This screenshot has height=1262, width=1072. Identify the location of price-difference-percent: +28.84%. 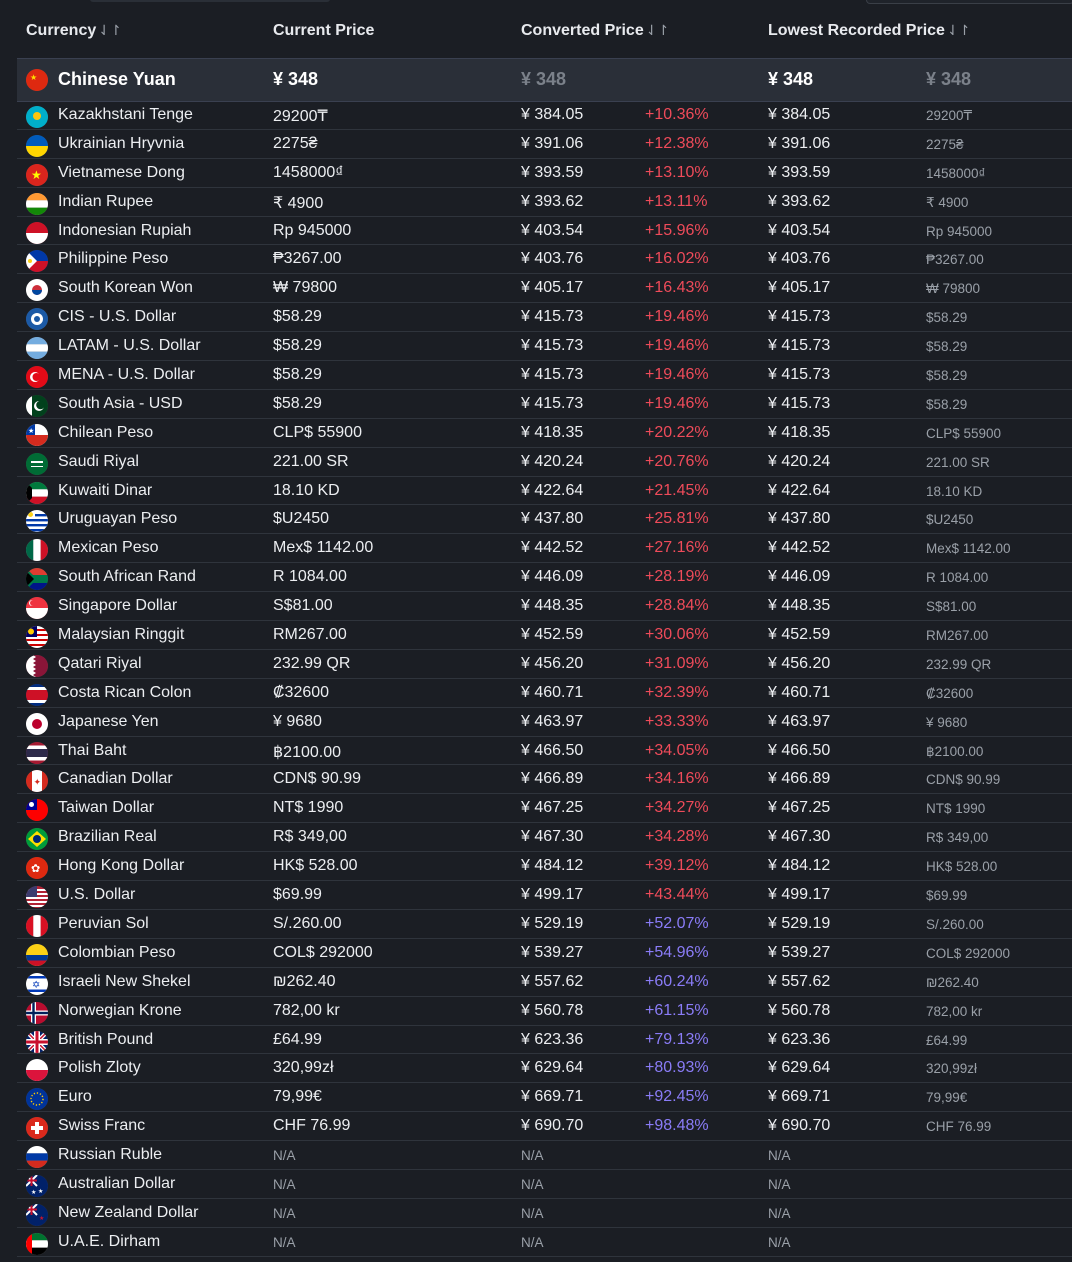
(677, 606).